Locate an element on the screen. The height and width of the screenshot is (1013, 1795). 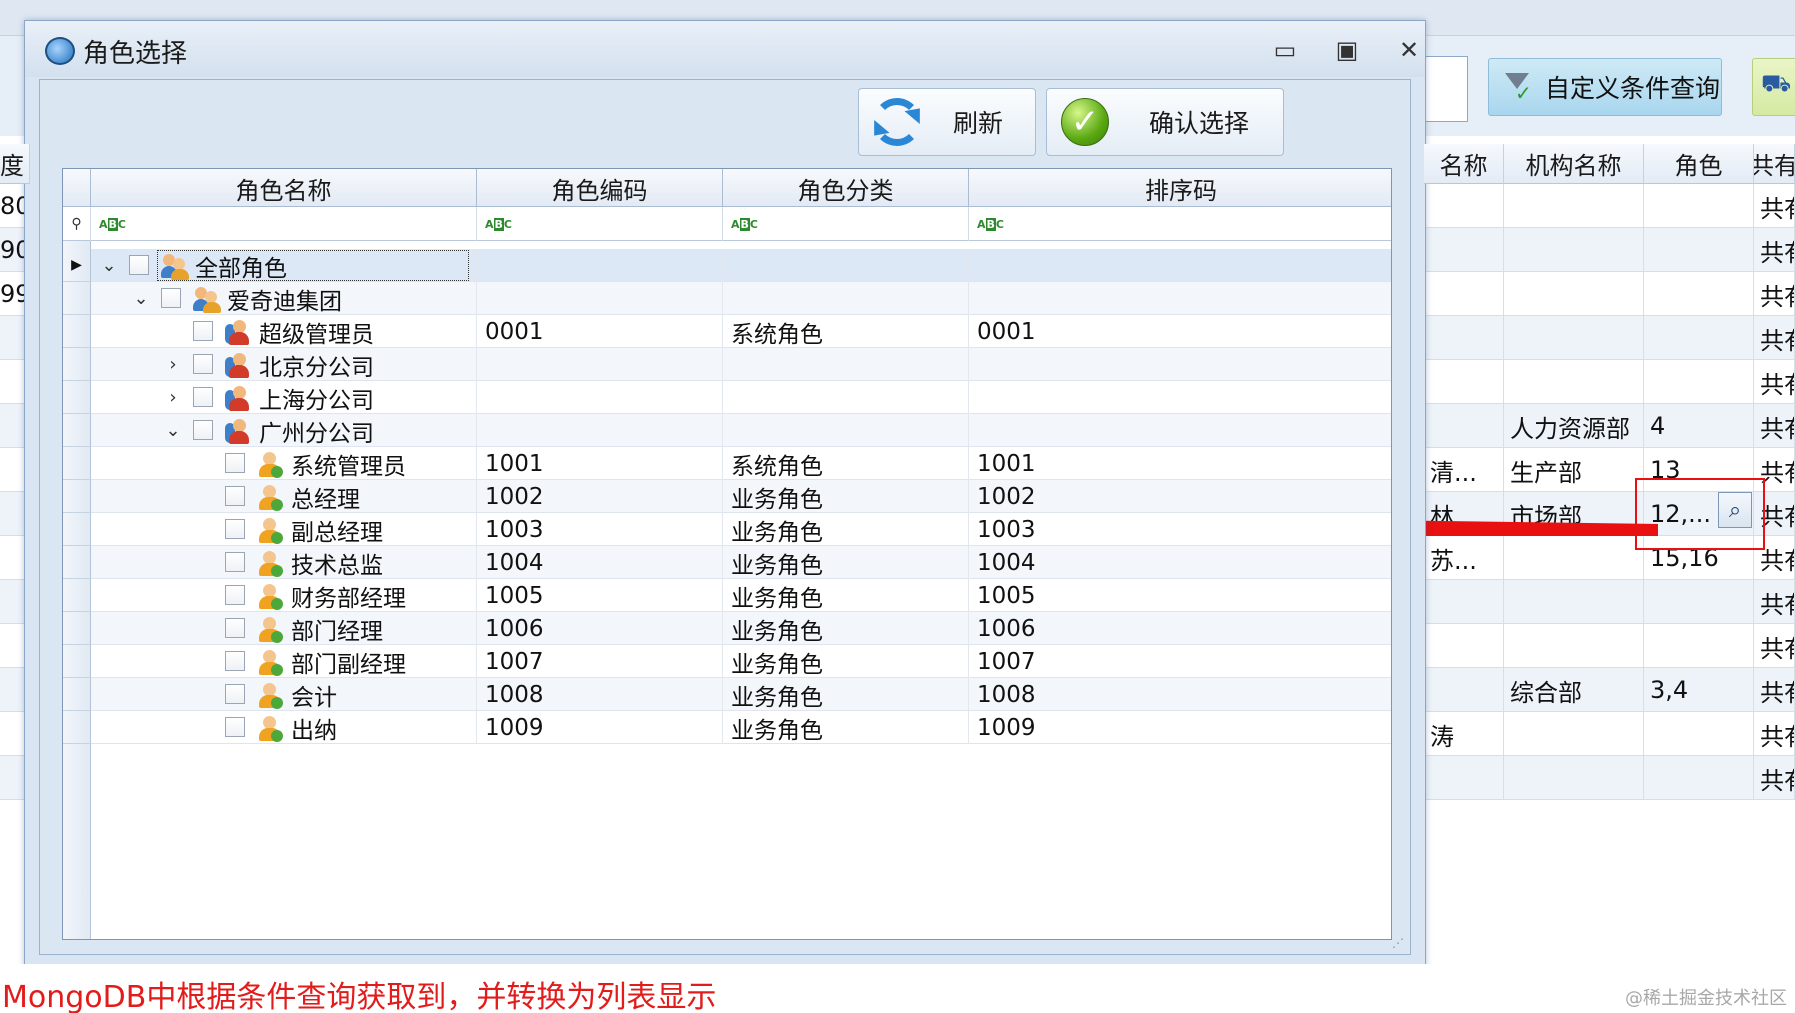
role-name-cell: ⌄ 广州分公司 is located at coordinates (284, 430).